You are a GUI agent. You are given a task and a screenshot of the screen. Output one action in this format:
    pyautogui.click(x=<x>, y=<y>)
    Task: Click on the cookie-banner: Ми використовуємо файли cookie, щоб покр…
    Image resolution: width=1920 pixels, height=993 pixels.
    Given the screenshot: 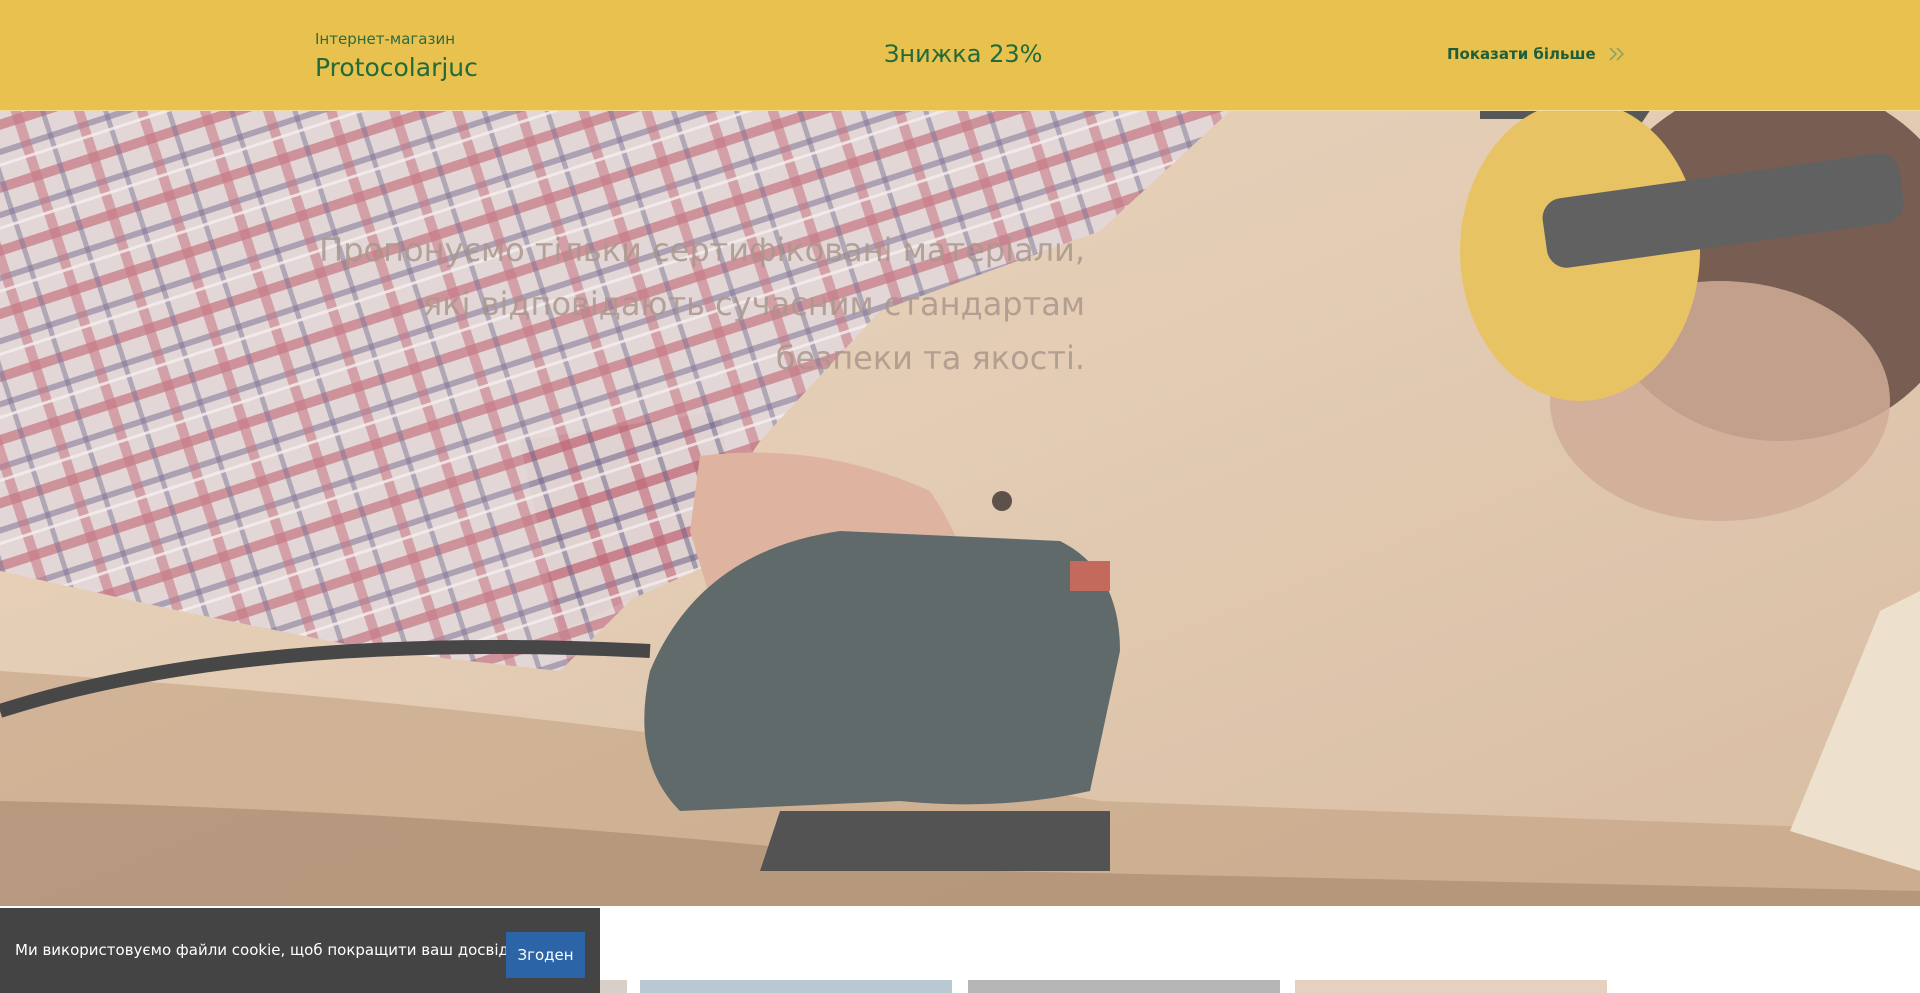 What is the action you would take?
    pyautogui.click(x=300, y=950)
    